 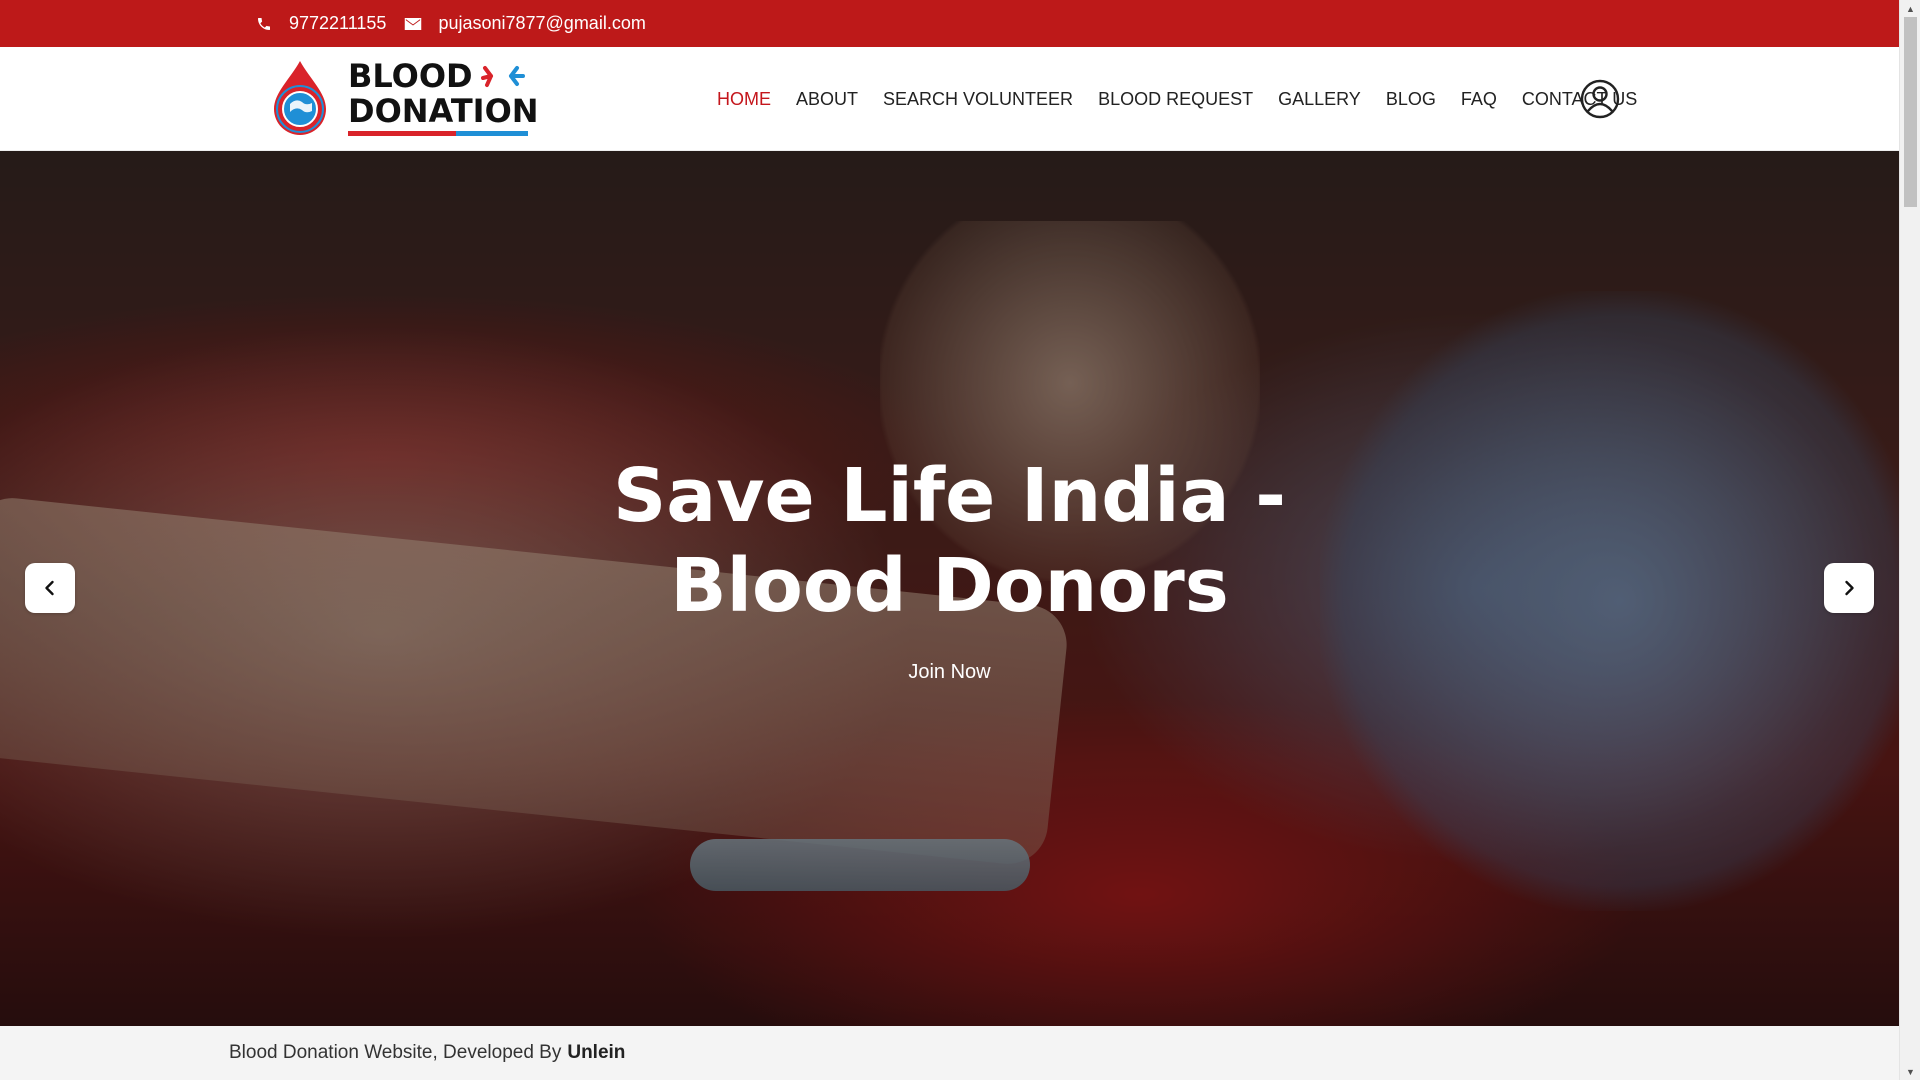 I want to click on vertical-scrollbar: ▲ ▼, so click(x=1909, y=540).